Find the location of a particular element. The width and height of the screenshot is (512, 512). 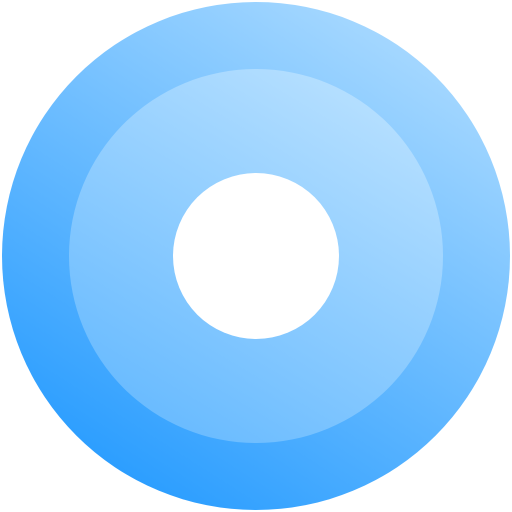

center-dot is located at coordinates (256, 256).